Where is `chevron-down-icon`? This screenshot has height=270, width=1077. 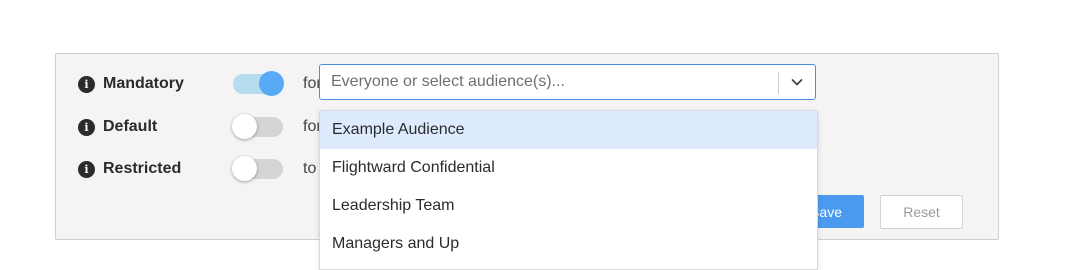
chevron-down-icon is located at coordinates (797, 82).